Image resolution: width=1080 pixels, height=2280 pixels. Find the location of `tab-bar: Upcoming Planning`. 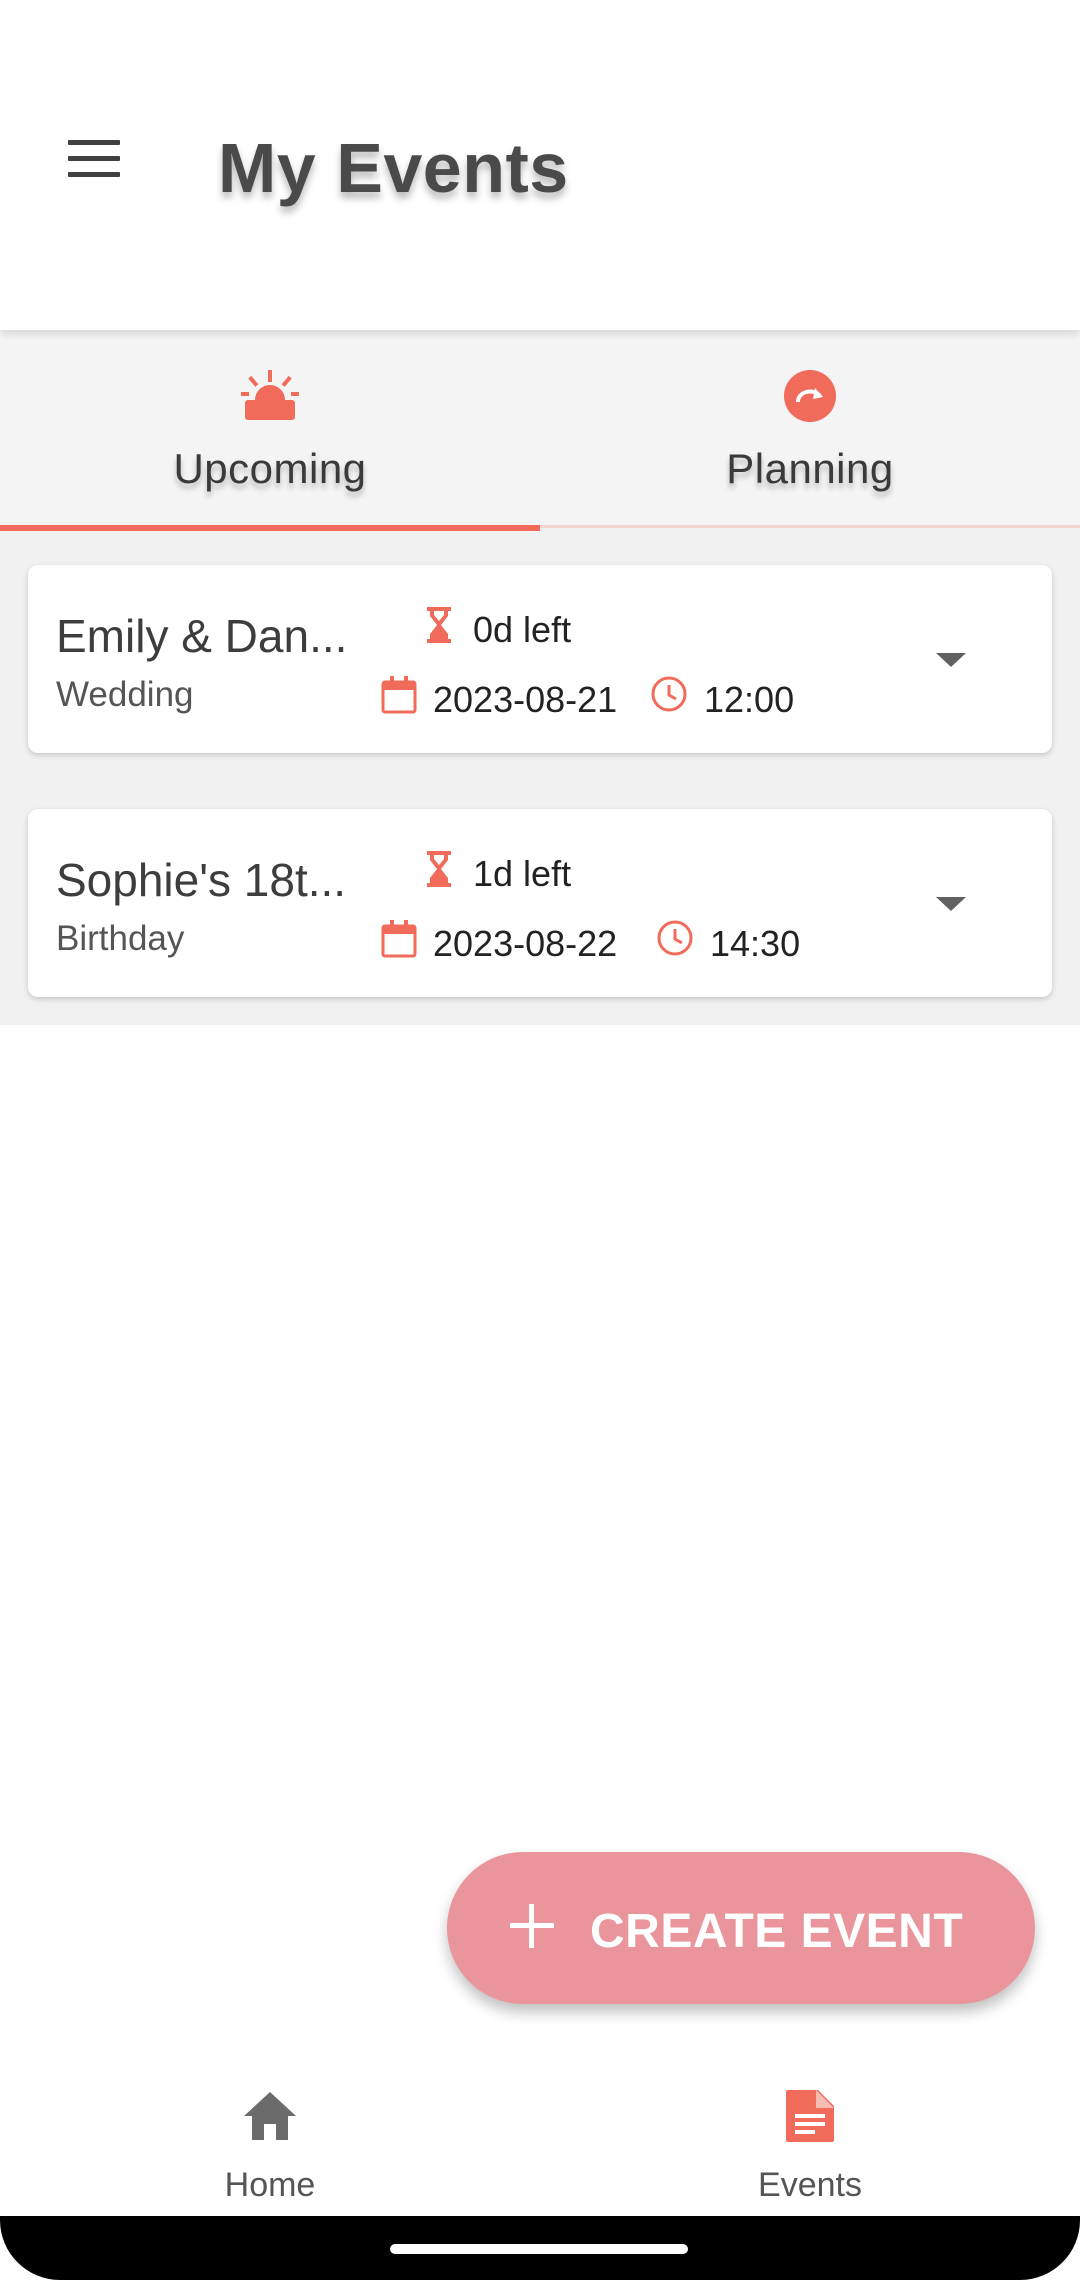

tab-bar: Upcoming Planning is located at coordinates (540, 430).